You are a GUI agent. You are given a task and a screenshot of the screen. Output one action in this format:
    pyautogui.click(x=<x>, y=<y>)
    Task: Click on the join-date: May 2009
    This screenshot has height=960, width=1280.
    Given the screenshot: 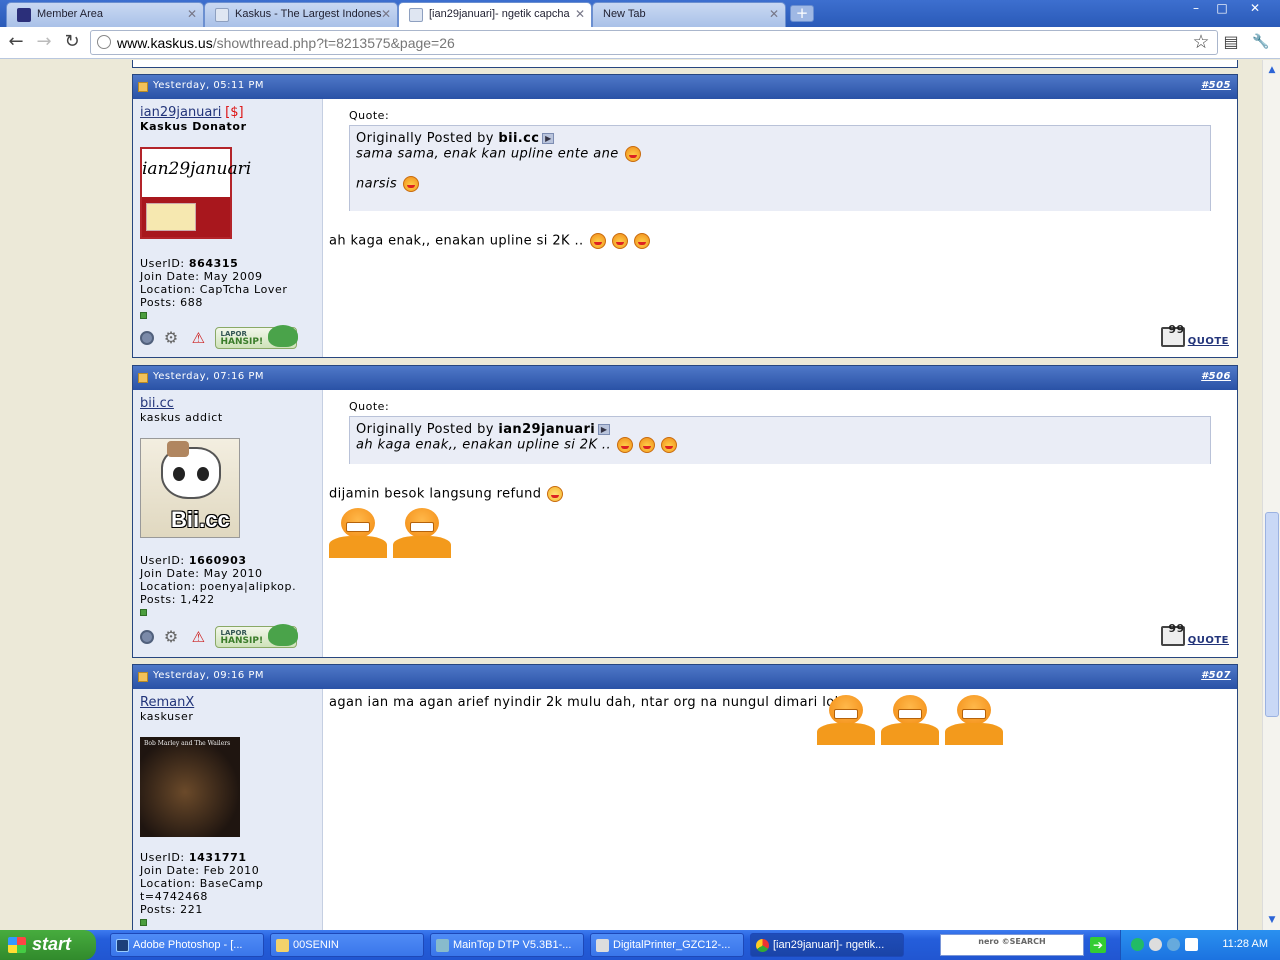 What is the action you would take?
    pyautogui.click(x=233, y=276)
    